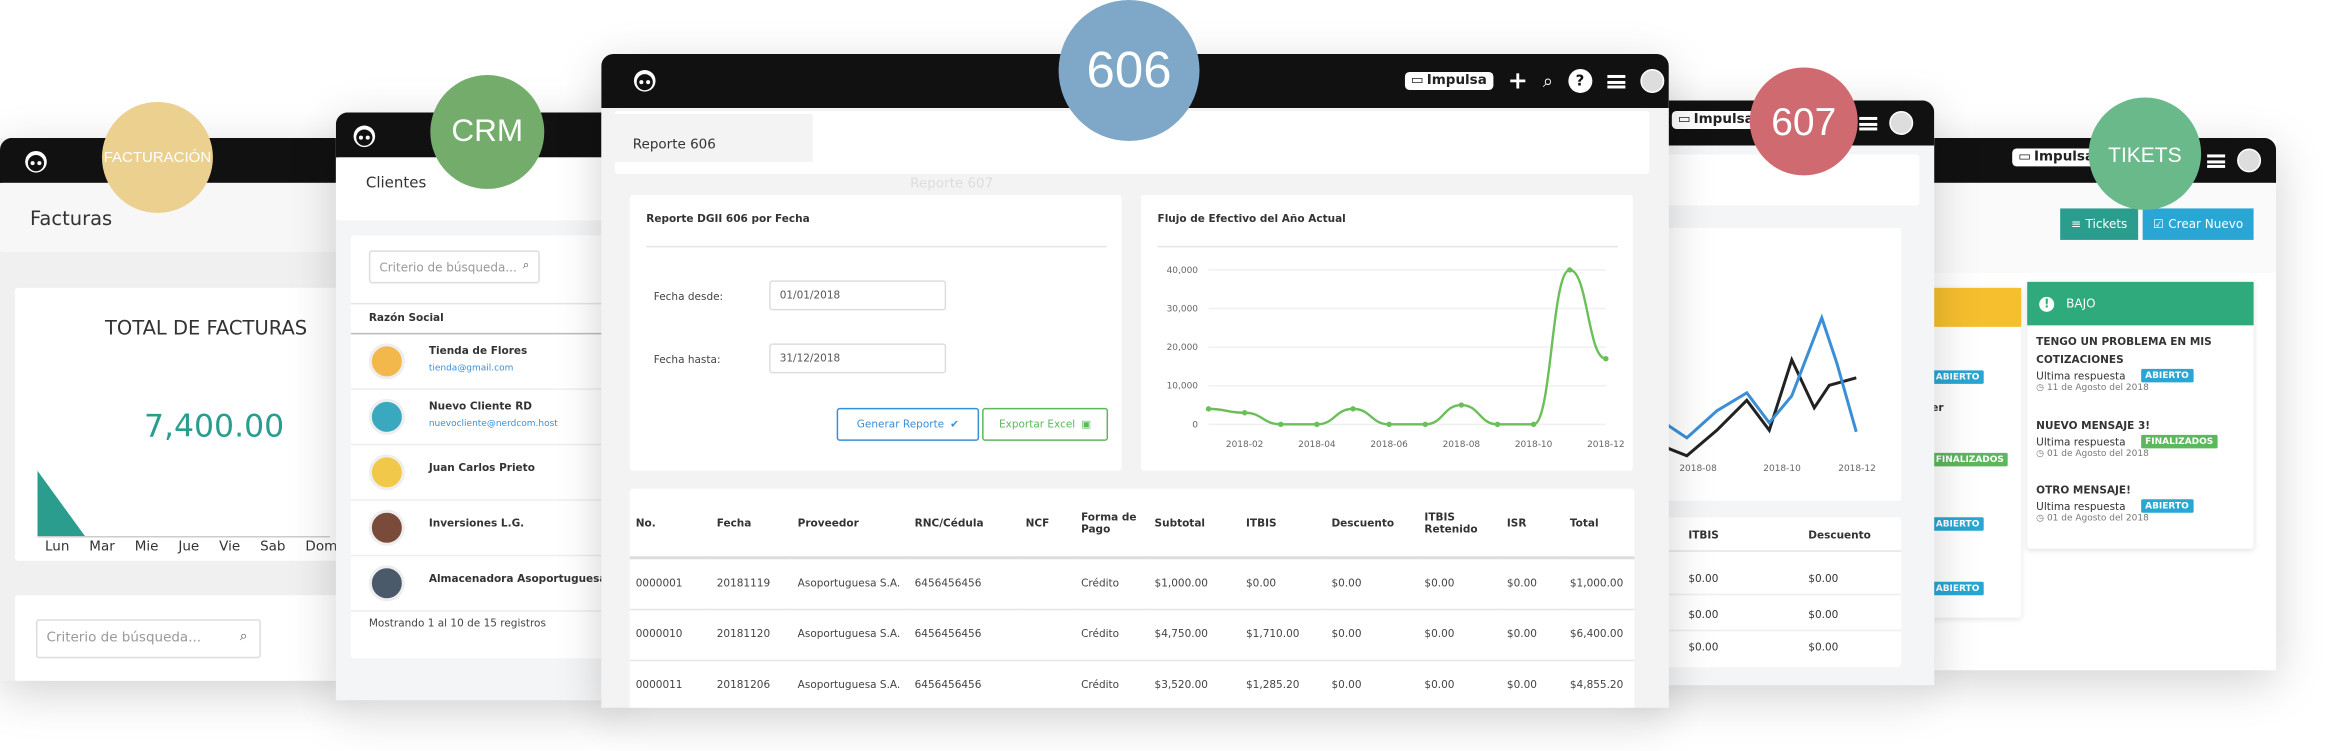 This screenshot has height=751, width=2330. I want to click on ticket-column-left: ABIERTO er FINALIZADOS ABIERTO ABIERTO, so click(1972, 452).